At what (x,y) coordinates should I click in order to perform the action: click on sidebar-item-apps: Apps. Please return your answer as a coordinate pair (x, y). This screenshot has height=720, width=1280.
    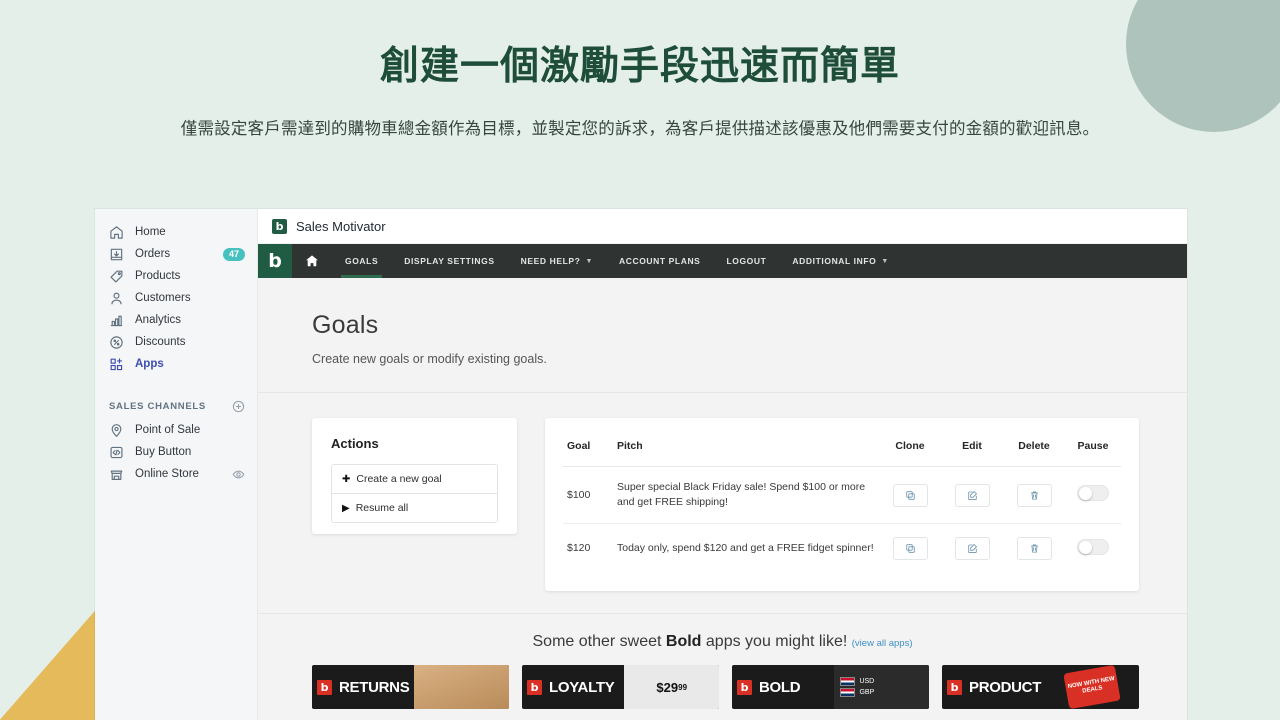
    Looking at the image, I should click on (176, 364).